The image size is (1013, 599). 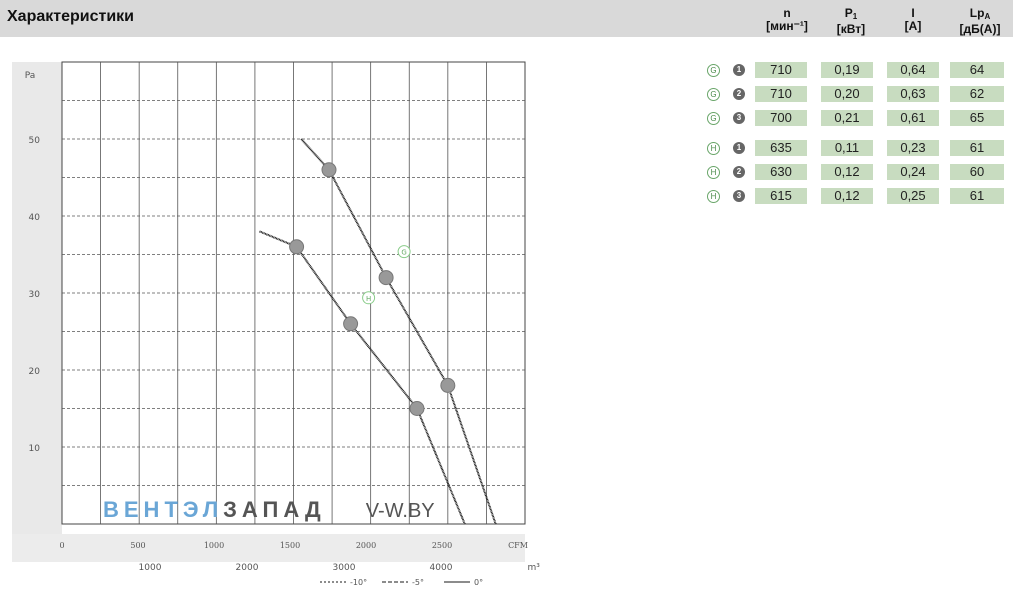 What do you see at coordinates (214, 545) in the screenshot?
I see `x-tick-label: 1000` at bounding box center [214, 545].